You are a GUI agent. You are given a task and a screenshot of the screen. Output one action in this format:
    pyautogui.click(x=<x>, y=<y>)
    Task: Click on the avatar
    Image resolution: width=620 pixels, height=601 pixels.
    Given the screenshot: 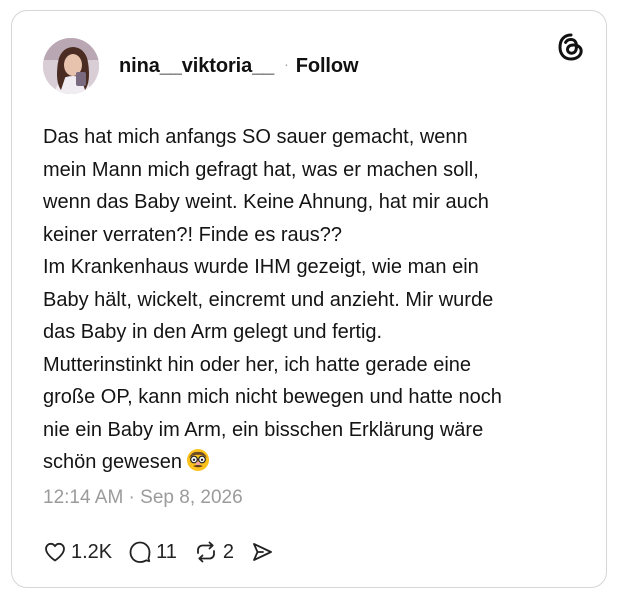 What is the action you would take?
    pyautogui.click(x=71, y=66)
    